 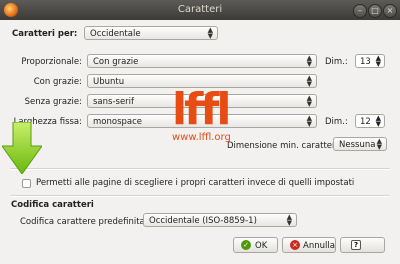 What do you see at coordinates (362, 245) in the screenshot?
I see `help-button: ?` at bounding box center [362, 245].